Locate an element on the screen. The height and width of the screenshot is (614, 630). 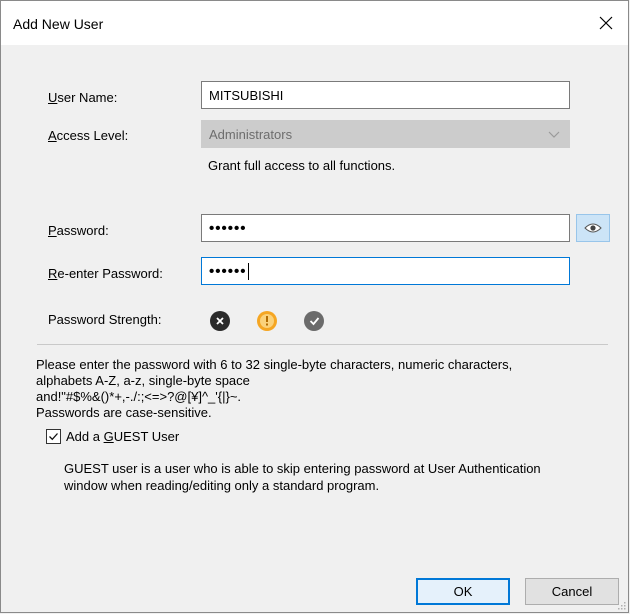
x-circle-icon is located at coordinates (220, 321).